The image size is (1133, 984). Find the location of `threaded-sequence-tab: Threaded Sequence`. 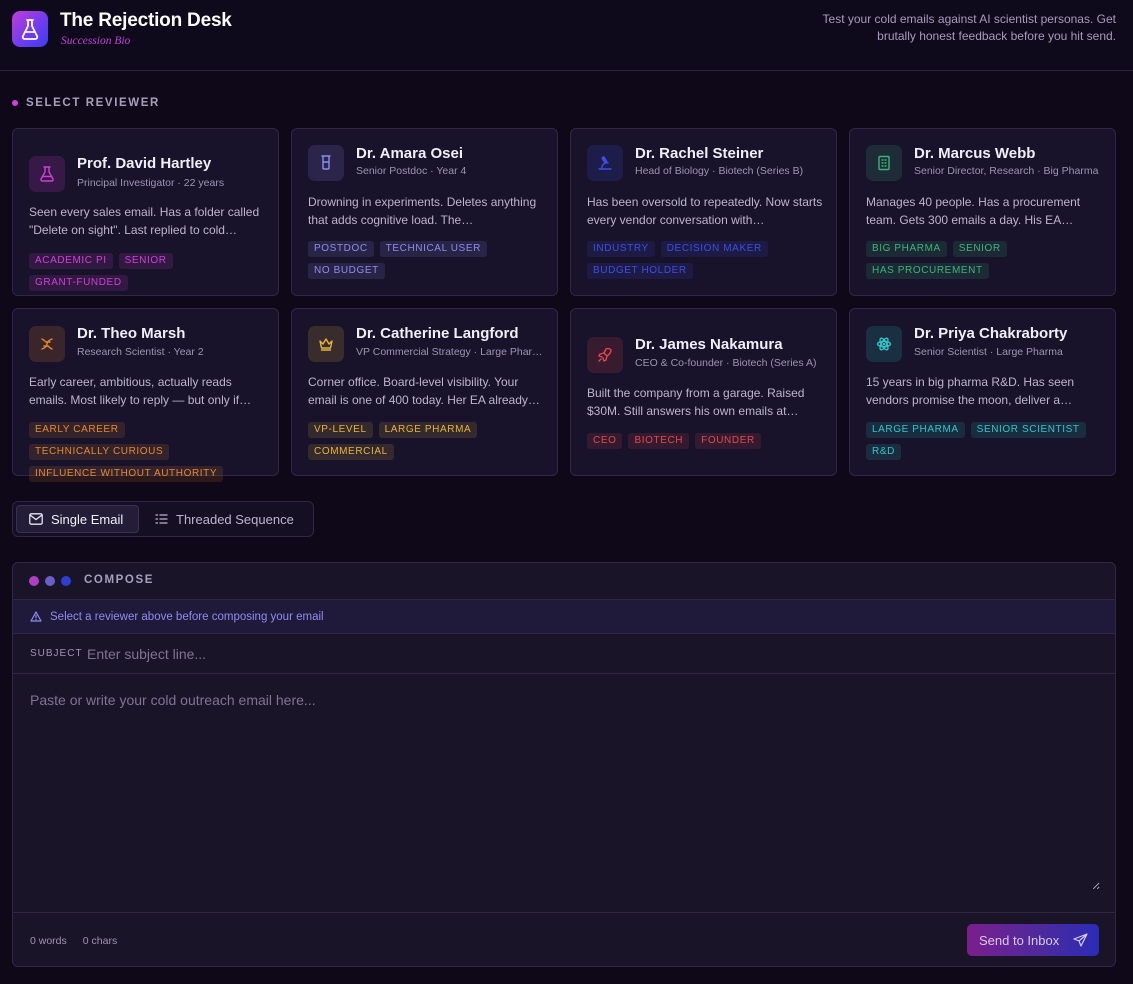

threaded-sequence-tab: Threaded Sequence is located at coordinates (227, 519).